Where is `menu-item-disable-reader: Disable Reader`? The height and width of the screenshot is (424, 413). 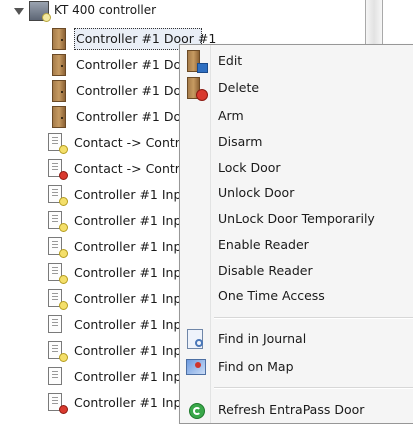
menu-item-disable-reader: Disable Reader is located at coordinates (296, 271).